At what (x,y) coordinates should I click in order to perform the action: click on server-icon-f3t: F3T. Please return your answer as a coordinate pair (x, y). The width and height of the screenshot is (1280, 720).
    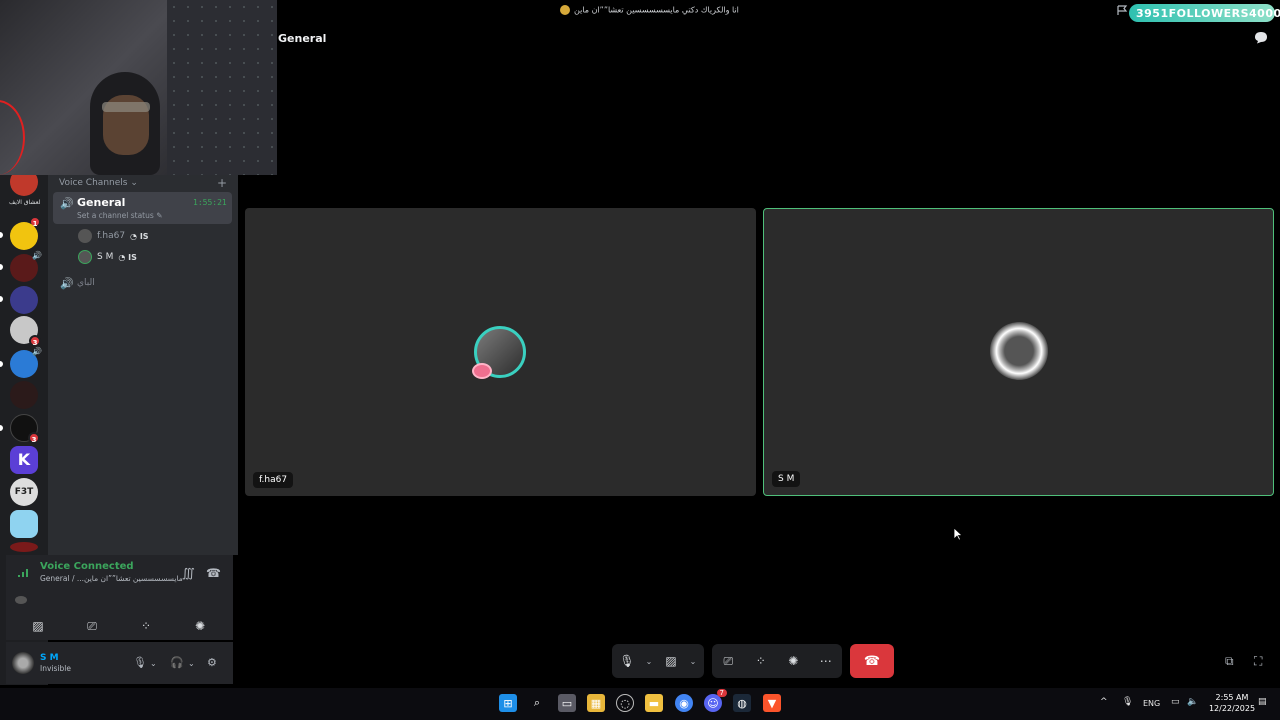
    Looking at the image, I should click on (24, 492).